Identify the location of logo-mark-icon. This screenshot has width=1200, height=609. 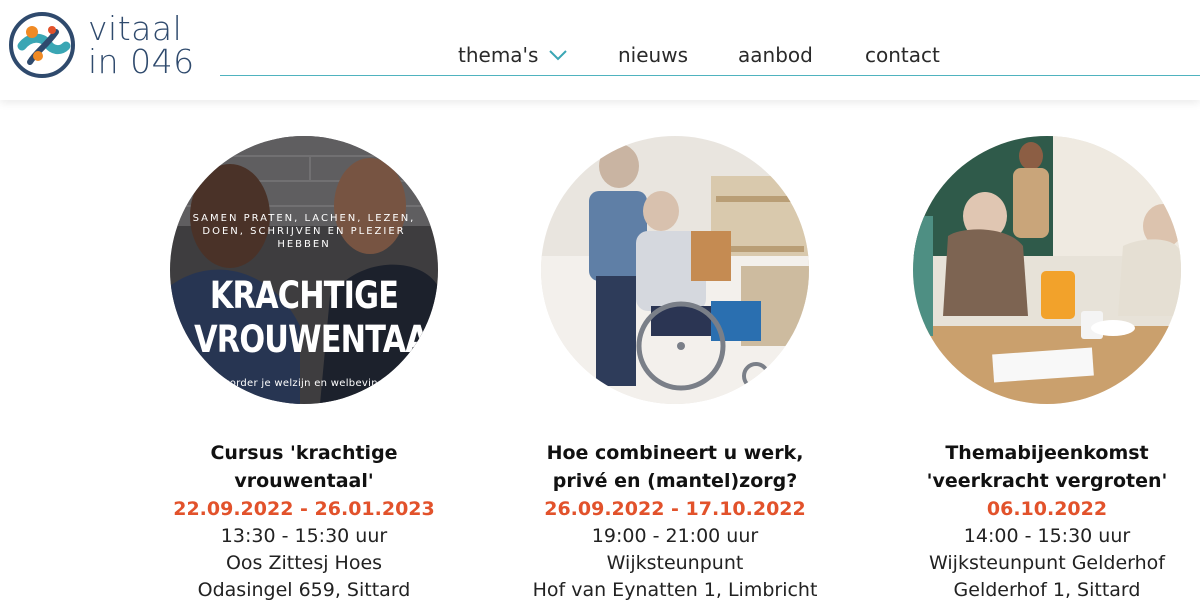
(42, 45).